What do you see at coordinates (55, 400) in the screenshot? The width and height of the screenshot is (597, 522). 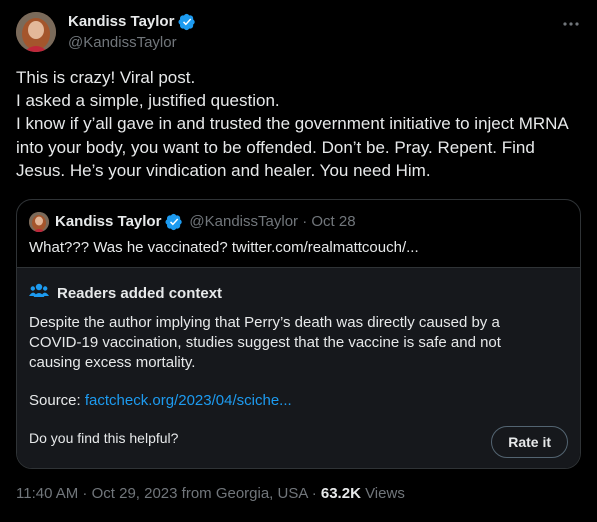 I see `note-source-label: Source:` at bounding box center [55, 400].